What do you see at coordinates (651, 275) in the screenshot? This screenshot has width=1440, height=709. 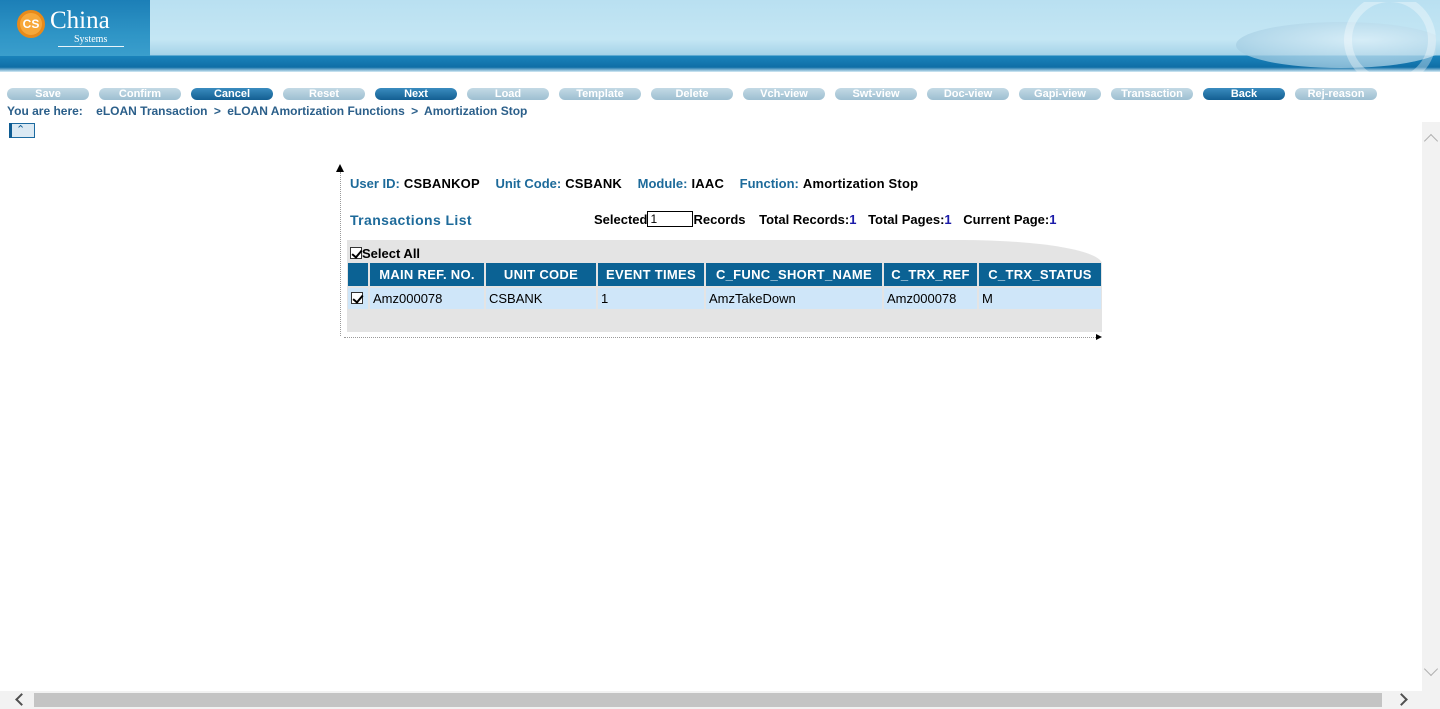 I see `column-header-event-times: EVENT TIMES` at bounding box center [651, 275].